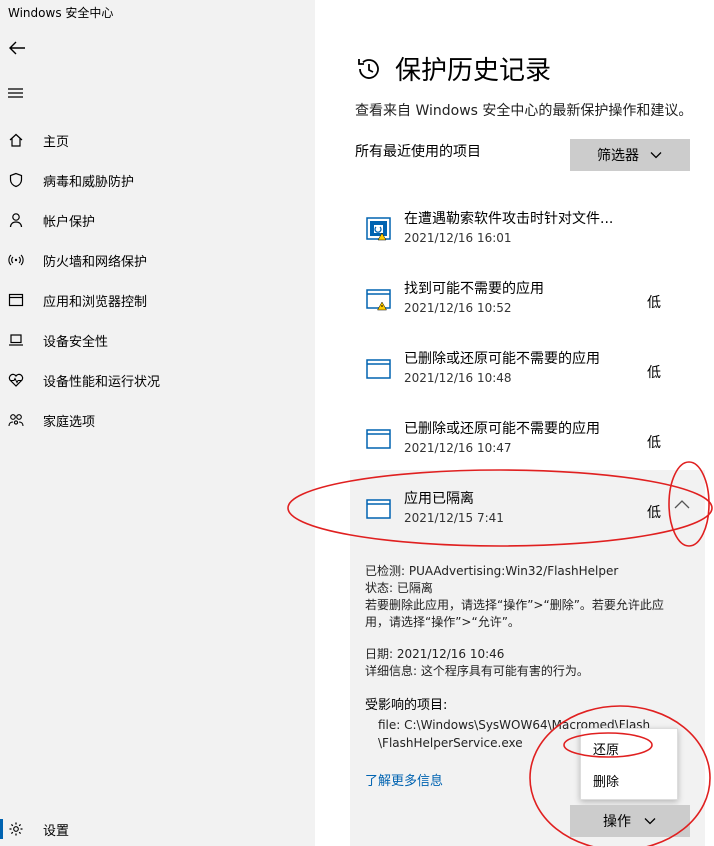 The image size is (714, 846). What do you see at coordinates (16, 829) in the screenshot?
I see `gear-icon` at bounding box center [16, 829].